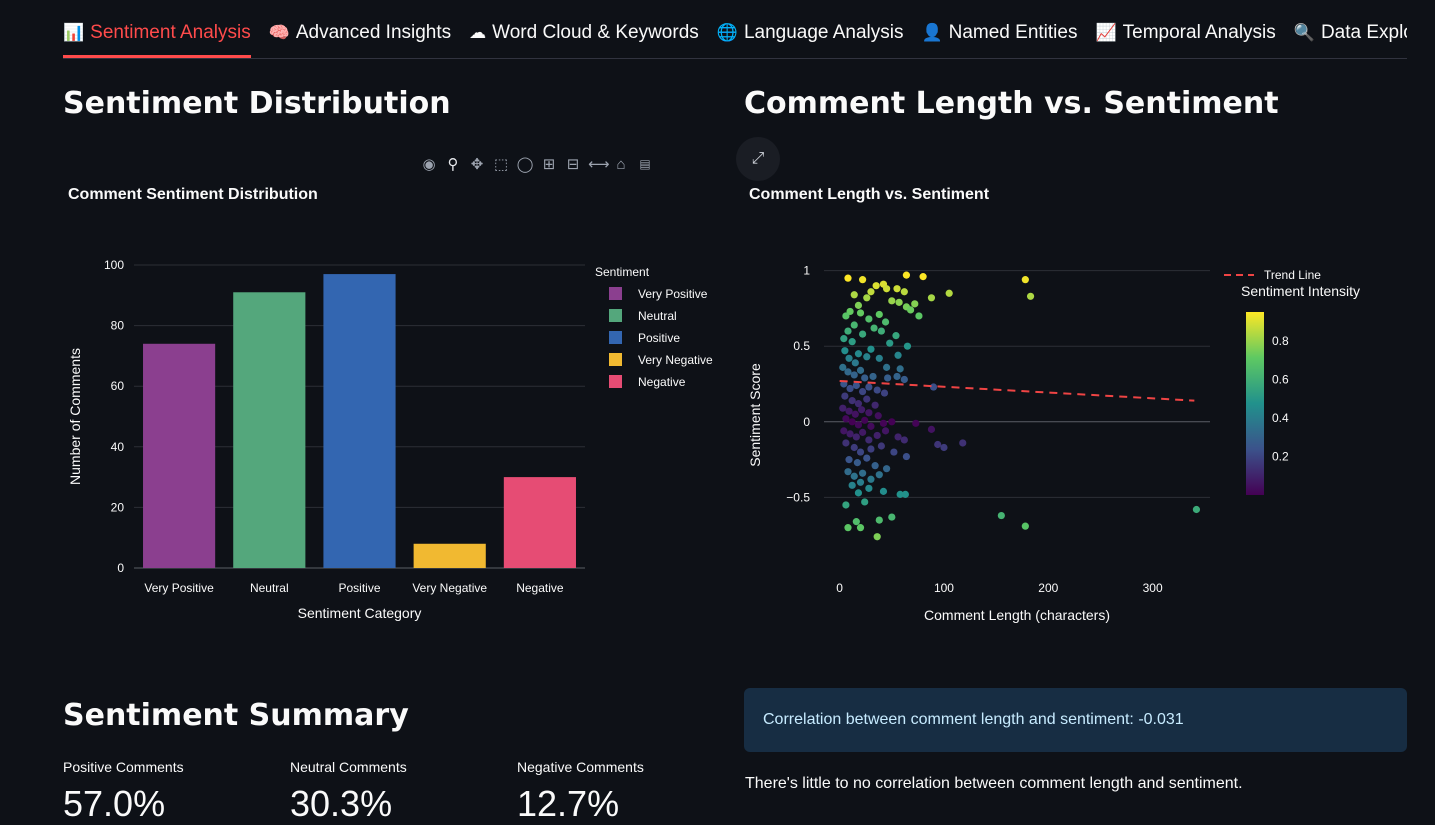  What do you see at coordinates (573, 164) in the screenshot?
I see `zoom-out-icon: ⊟` at bounding box center [573, 164].